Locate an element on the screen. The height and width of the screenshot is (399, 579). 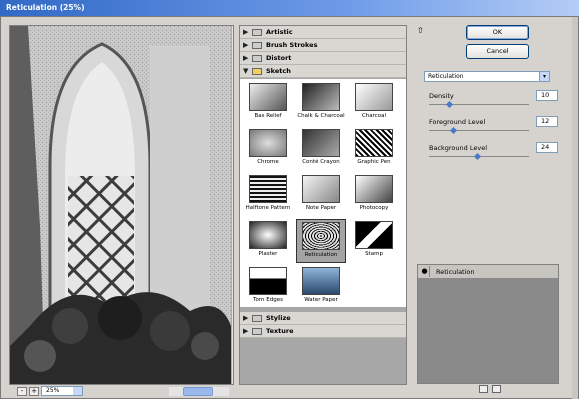
param-background-level: Background Level 24 is located at coordinates (494, 155).